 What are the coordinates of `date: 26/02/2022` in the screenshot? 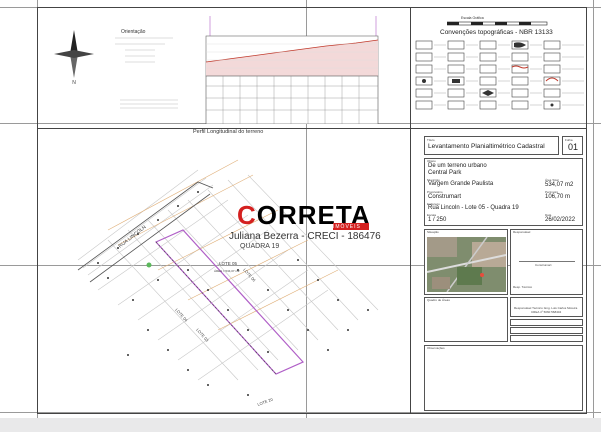 It's located at (560, 220).